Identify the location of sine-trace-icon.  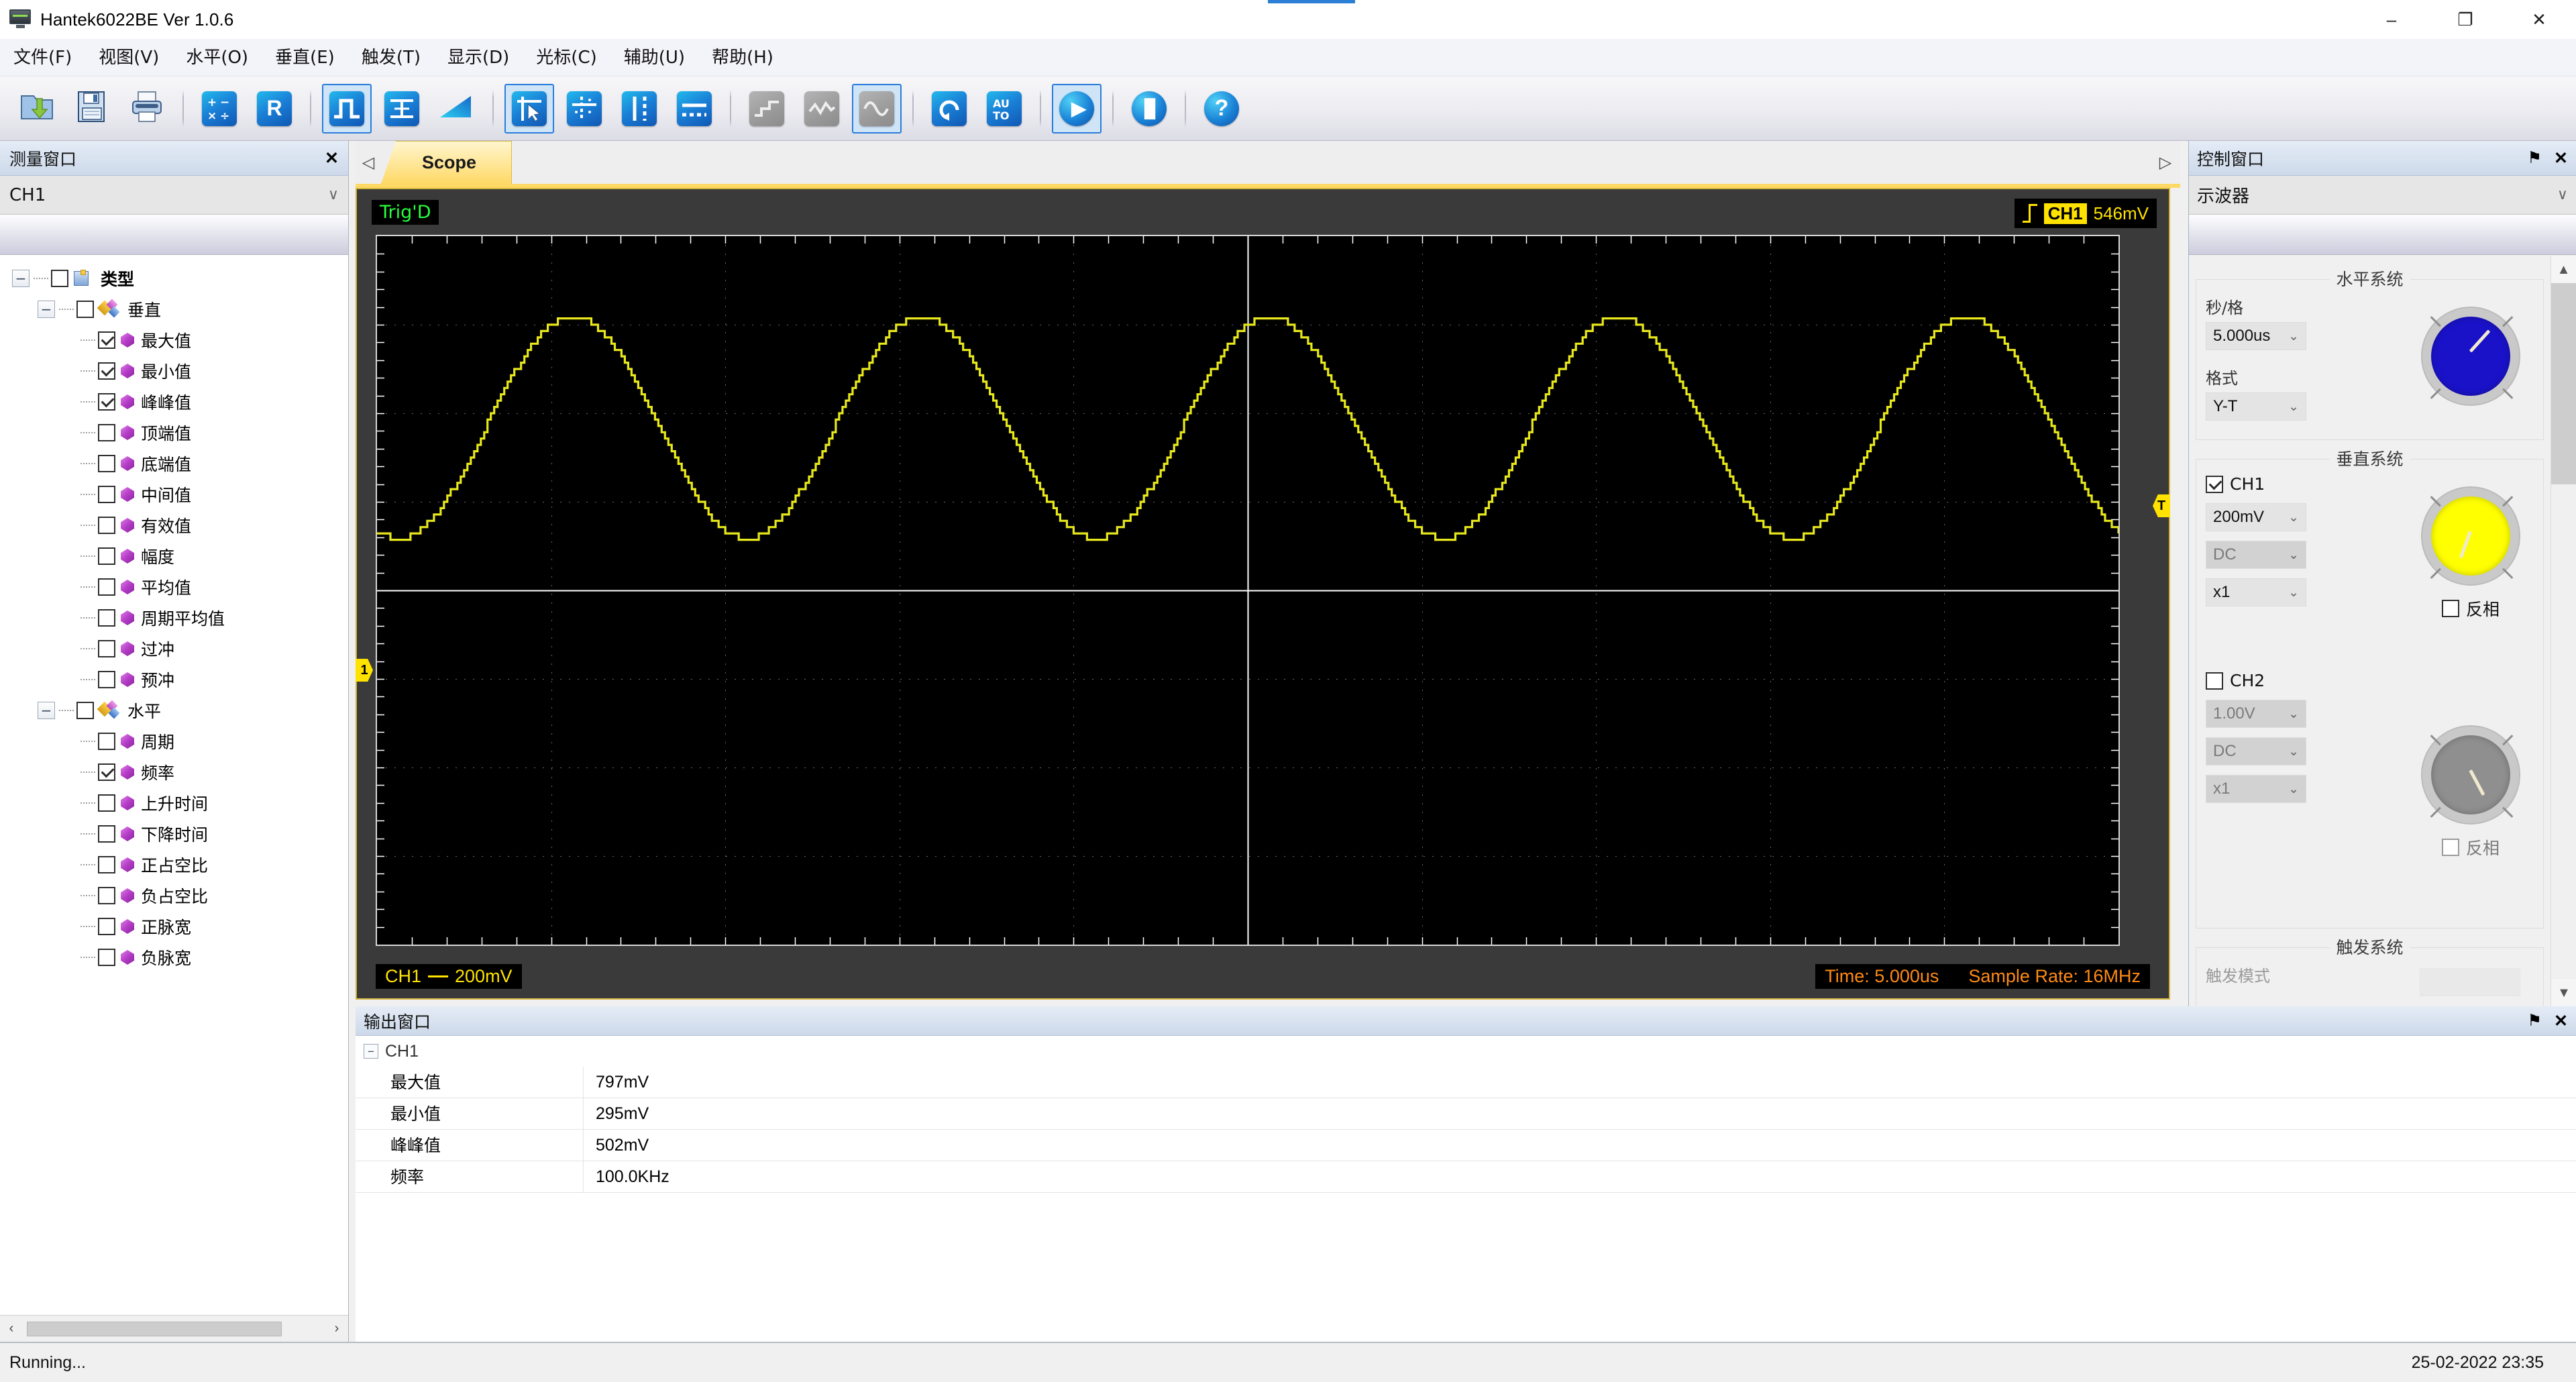
(877, 108).